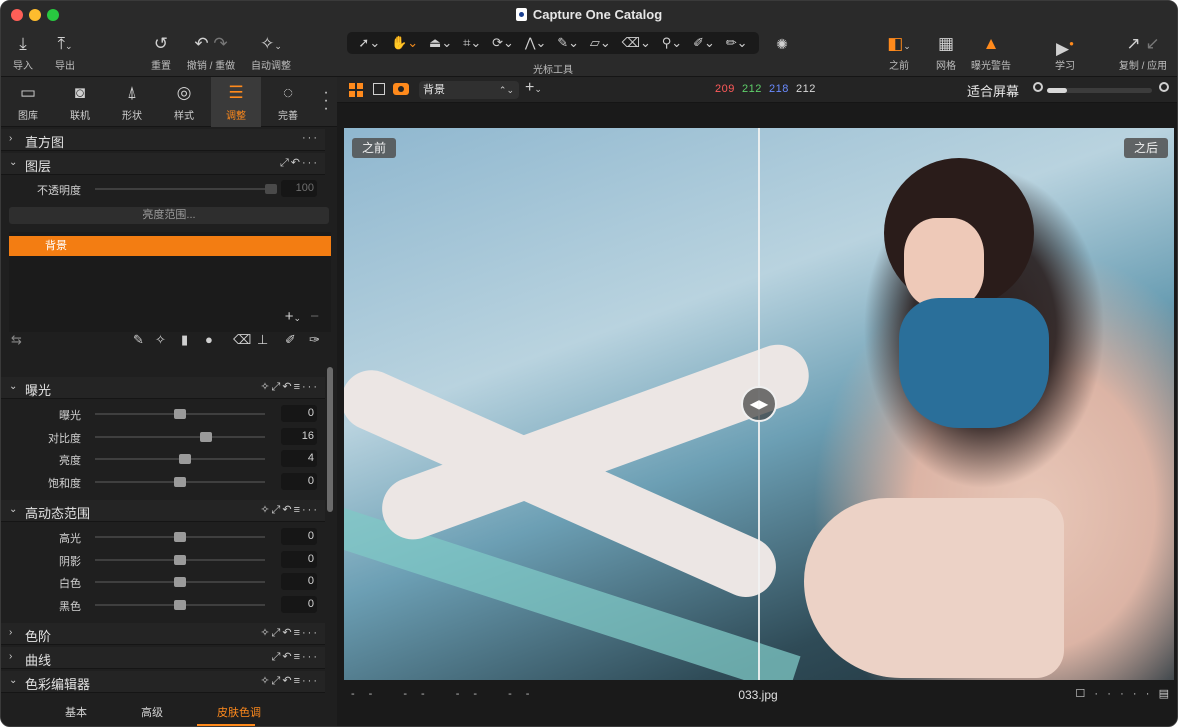 This screenshot has height=727, width=1178. I want to click on color-editor-header-icons: ✧⤢↶≡···, so click(289, 681).